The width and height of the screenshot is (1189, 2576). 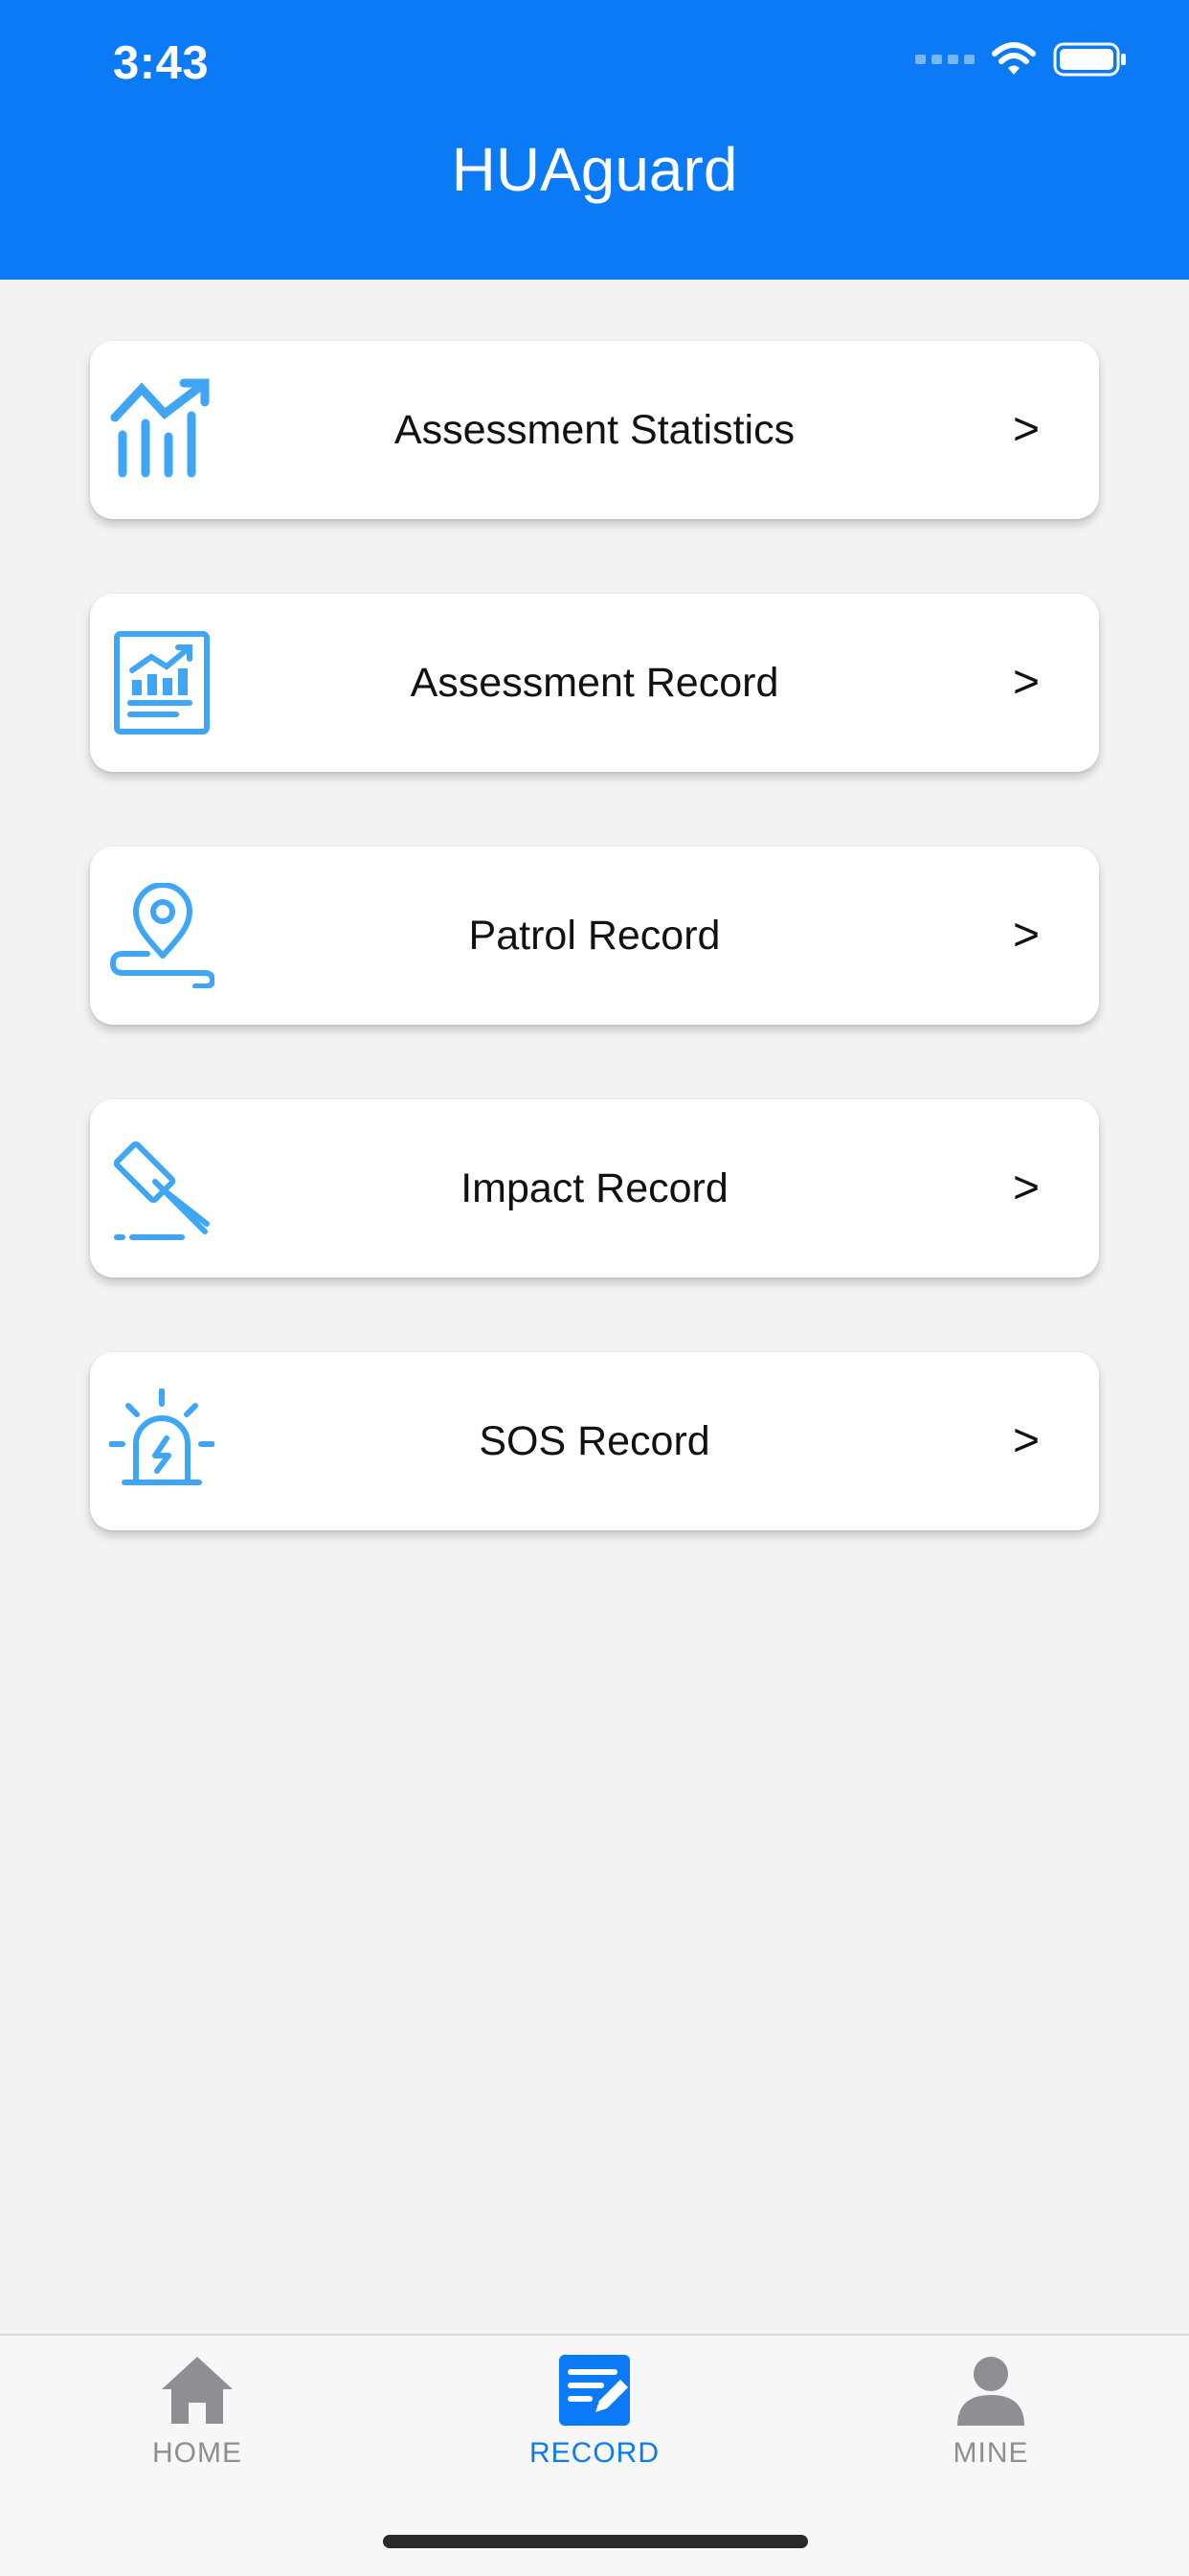 What do you see at coordinates (1089, 59) in the screenshot?
I see `battery-icon` at bounding box center [1089, 59].